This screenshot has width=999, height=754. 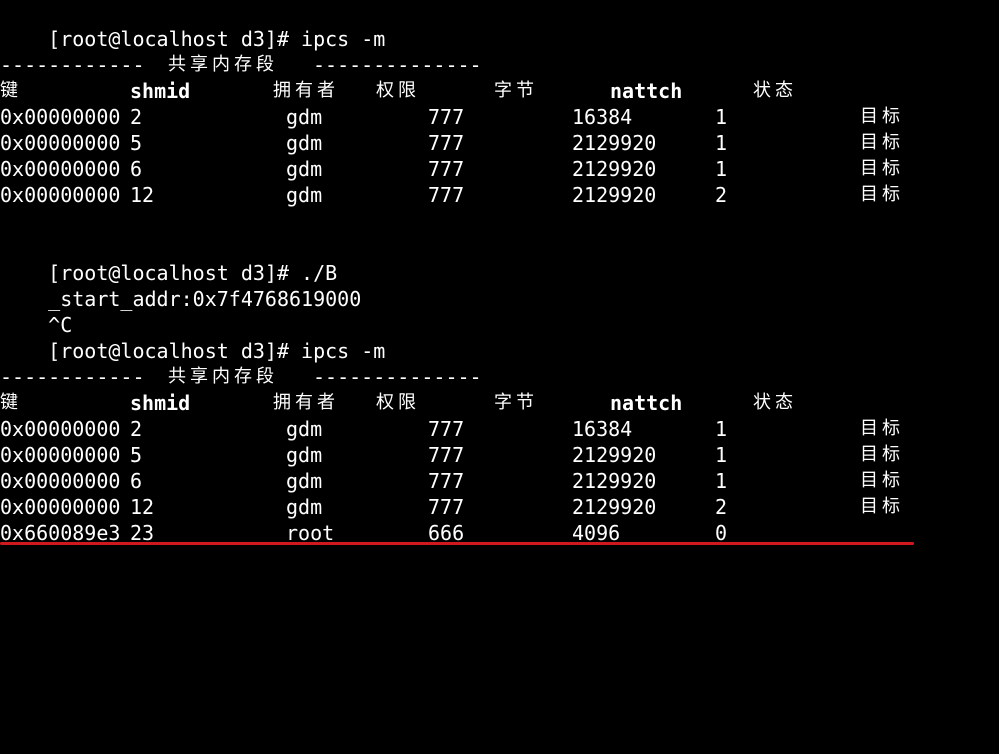 What do you see at coordinates (168, 259) in the screenshot?
I see `command-line: [root@localhost d3]# ./B` at bounding box center [168, 259].